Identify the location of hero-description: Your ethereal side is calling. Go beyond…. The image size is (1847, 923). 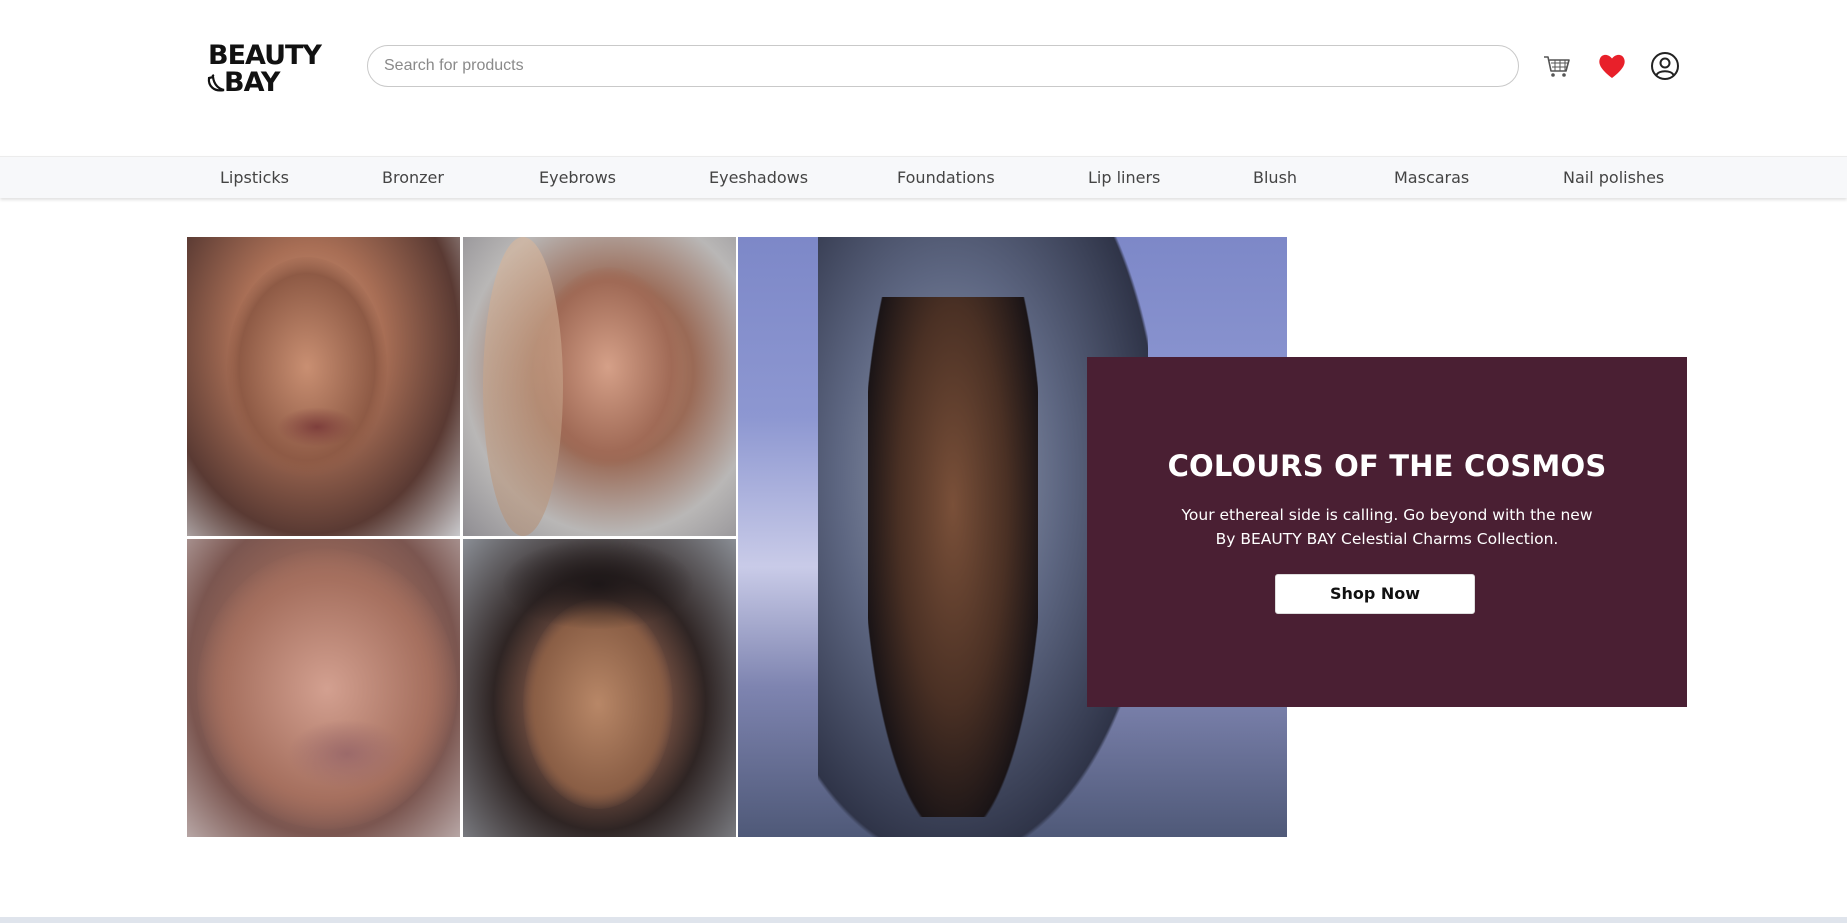
(1387, 527).